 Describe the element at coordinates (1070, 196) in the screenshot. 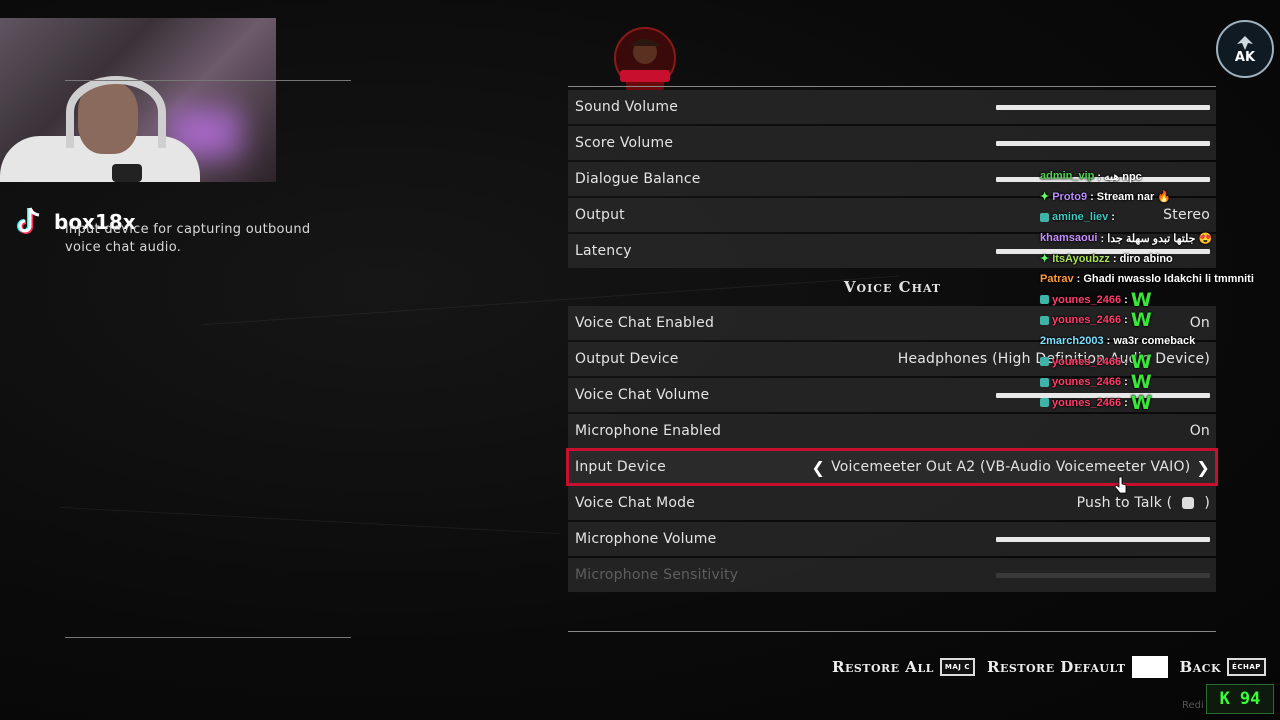

I see `chat-username: Proto9` at that location.